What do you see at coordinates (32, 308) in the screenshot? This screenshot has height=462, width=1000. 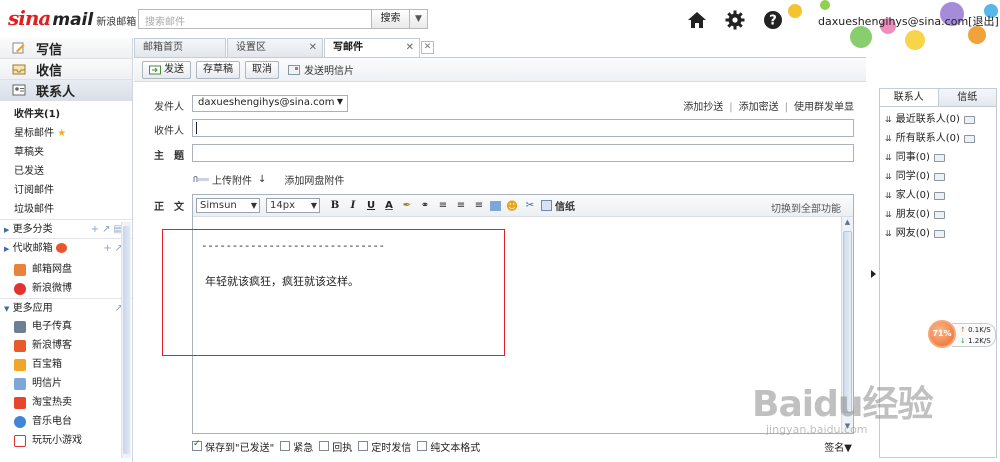 I see `more-apps-label: 更多应用` at bounding box center [32, 308].